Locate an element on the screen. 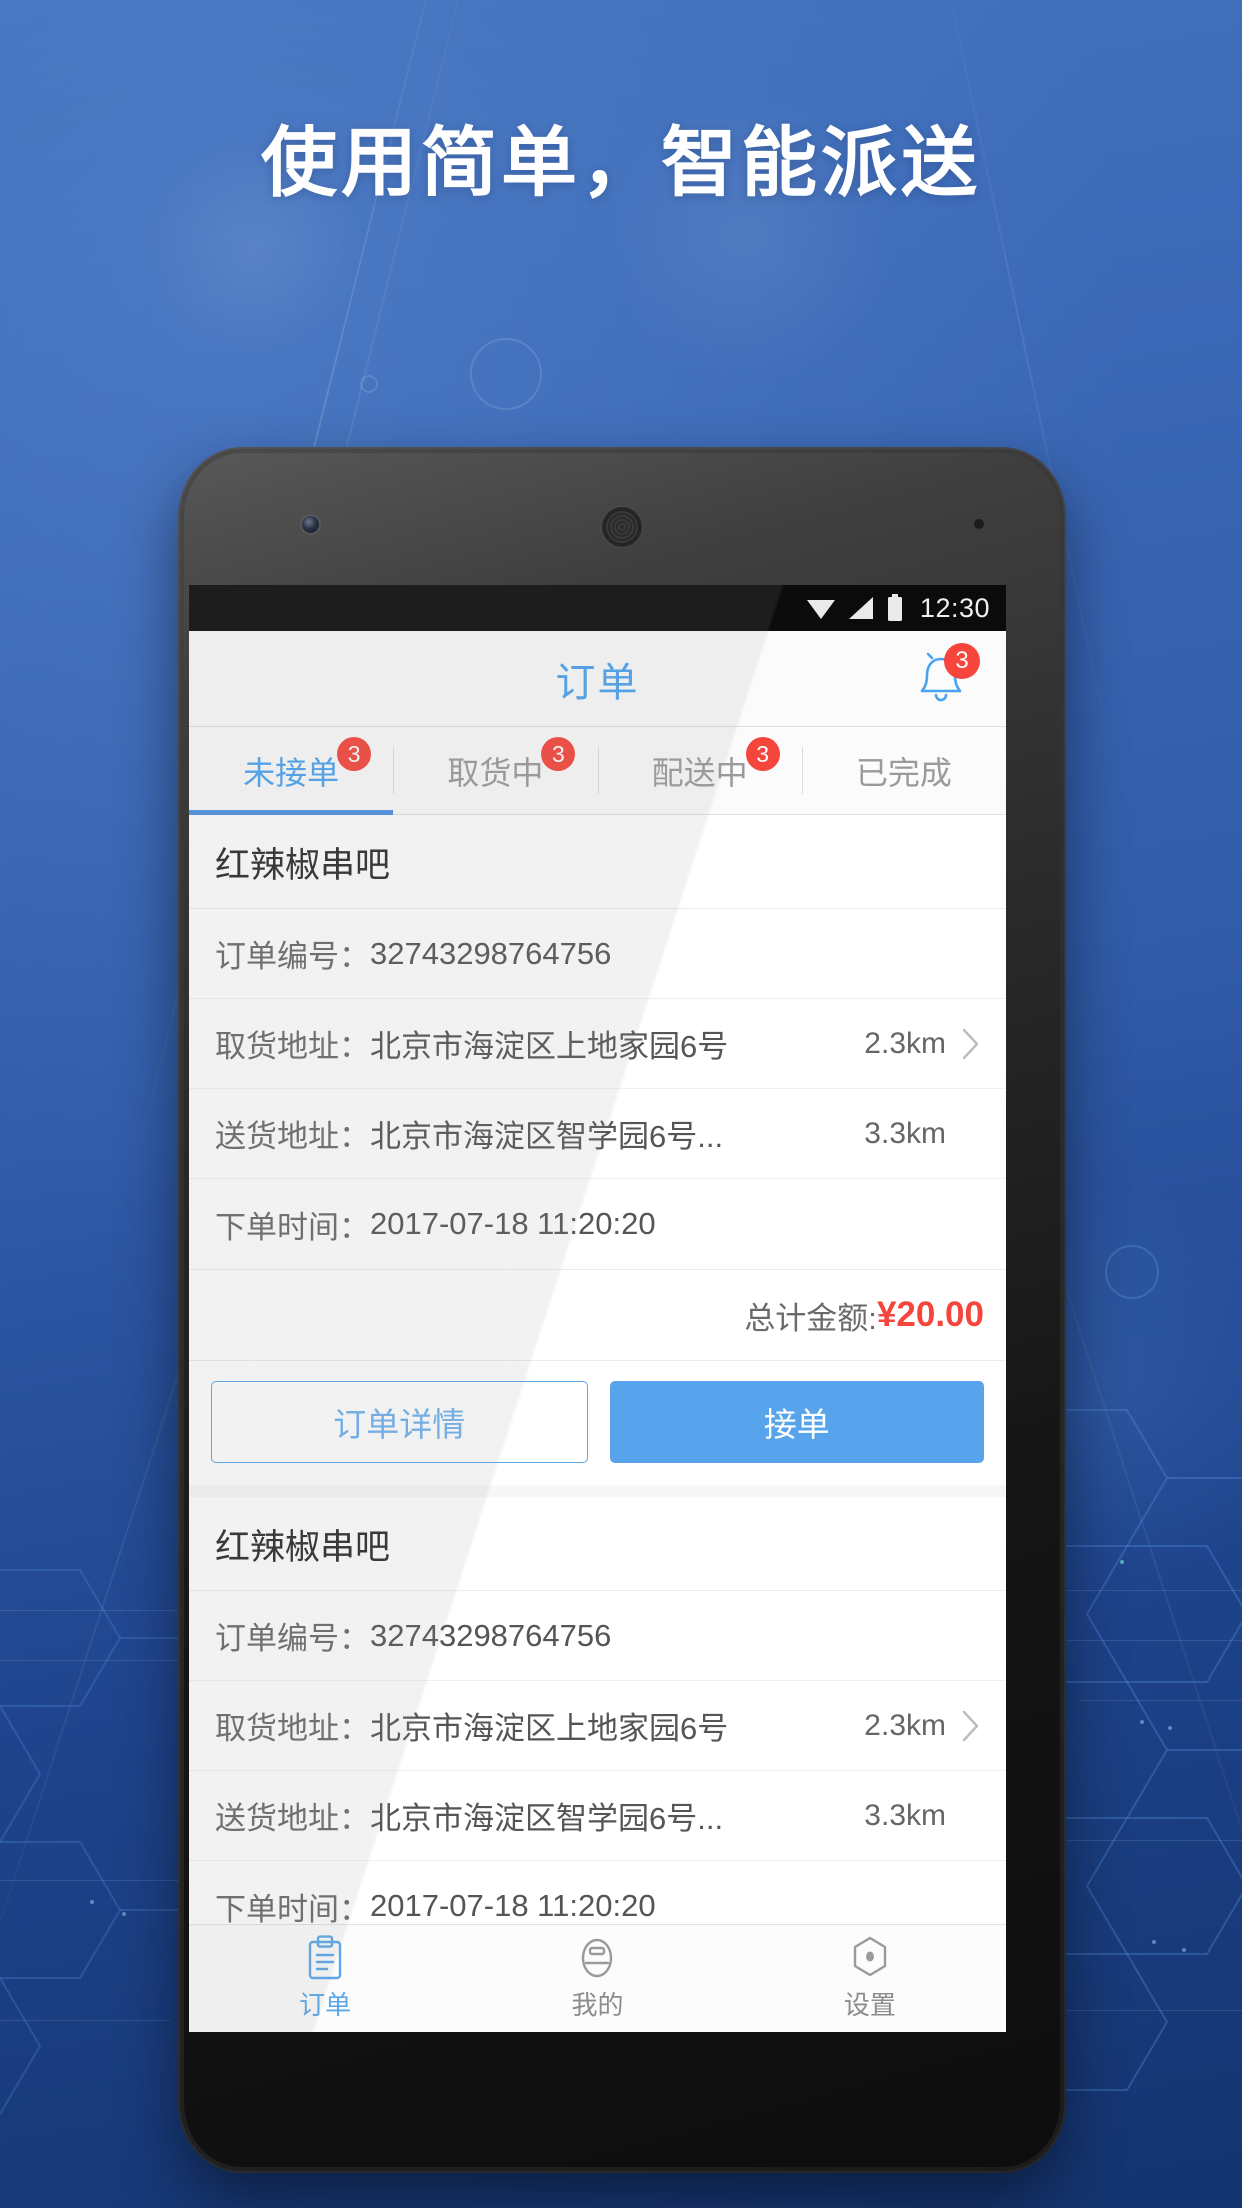  nav-item-settings: 设置 is located at coordinates (870, 1978).